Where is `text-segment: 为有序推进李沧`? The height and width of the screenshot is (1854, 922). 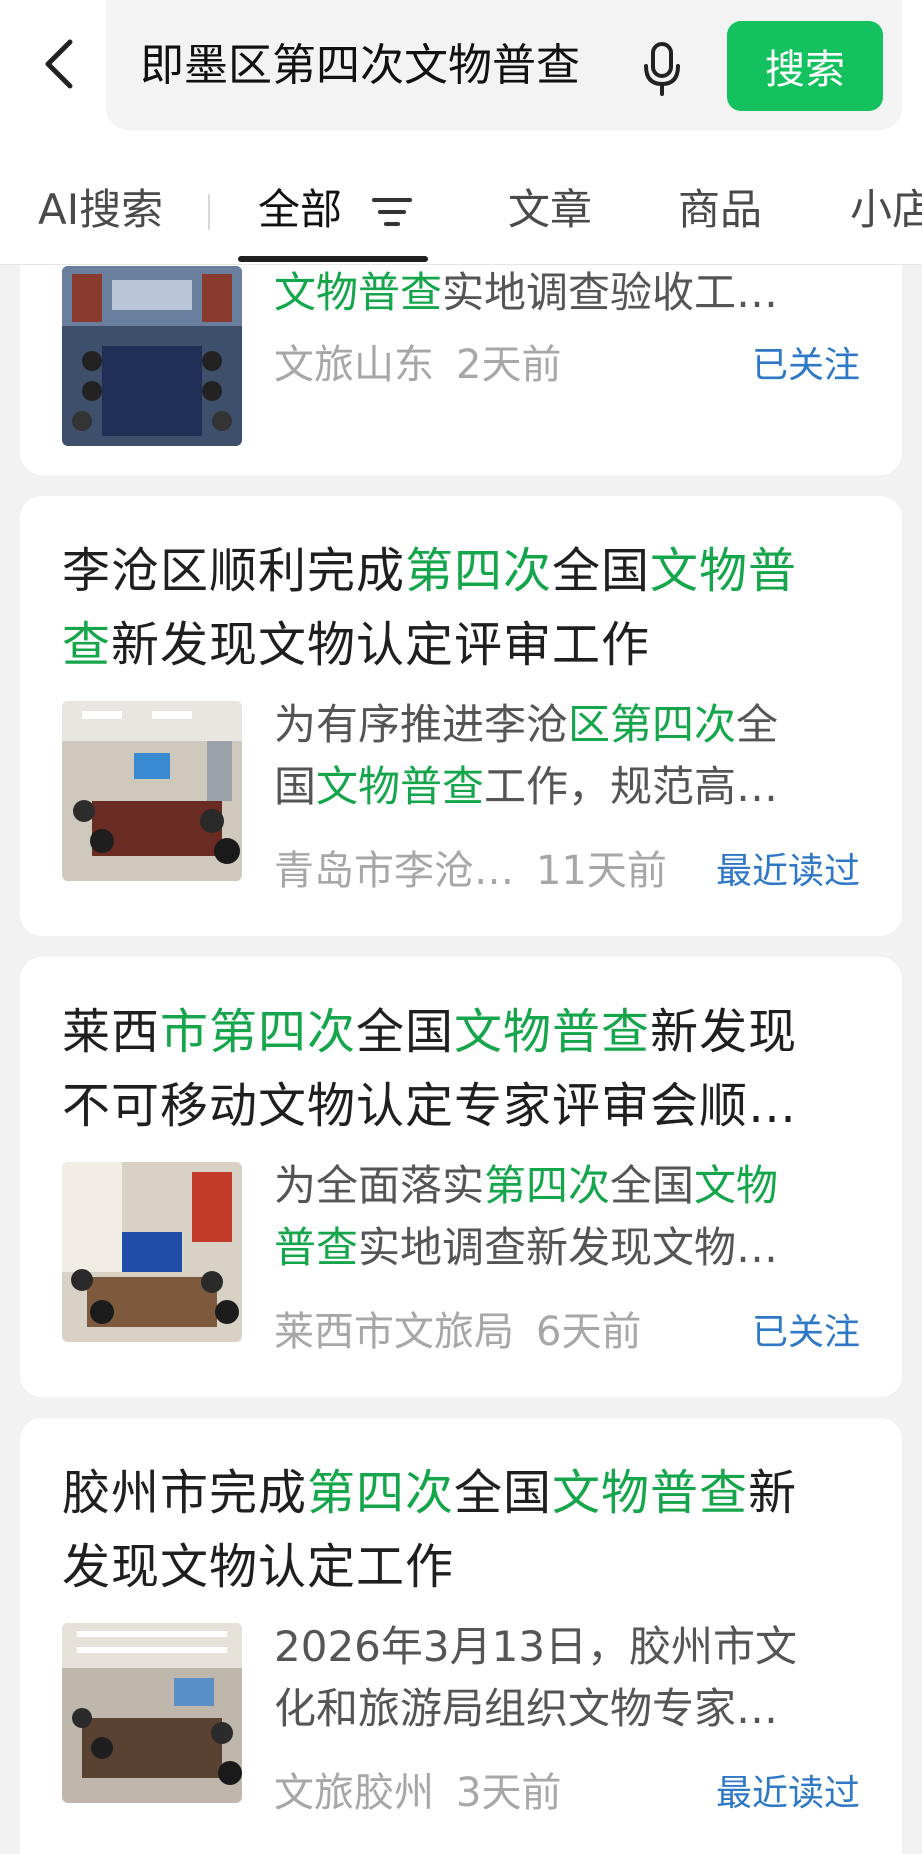 text-segment: 为有序推进李沧 is located at coordinates (421, 724).